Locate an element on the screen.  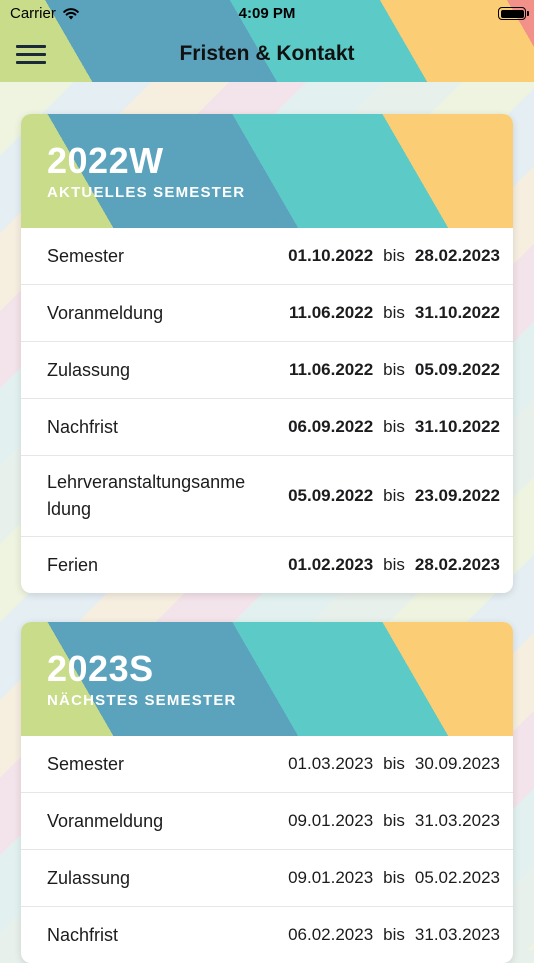
start-date: 01.10.2022 is located at coordinates (331, 255).